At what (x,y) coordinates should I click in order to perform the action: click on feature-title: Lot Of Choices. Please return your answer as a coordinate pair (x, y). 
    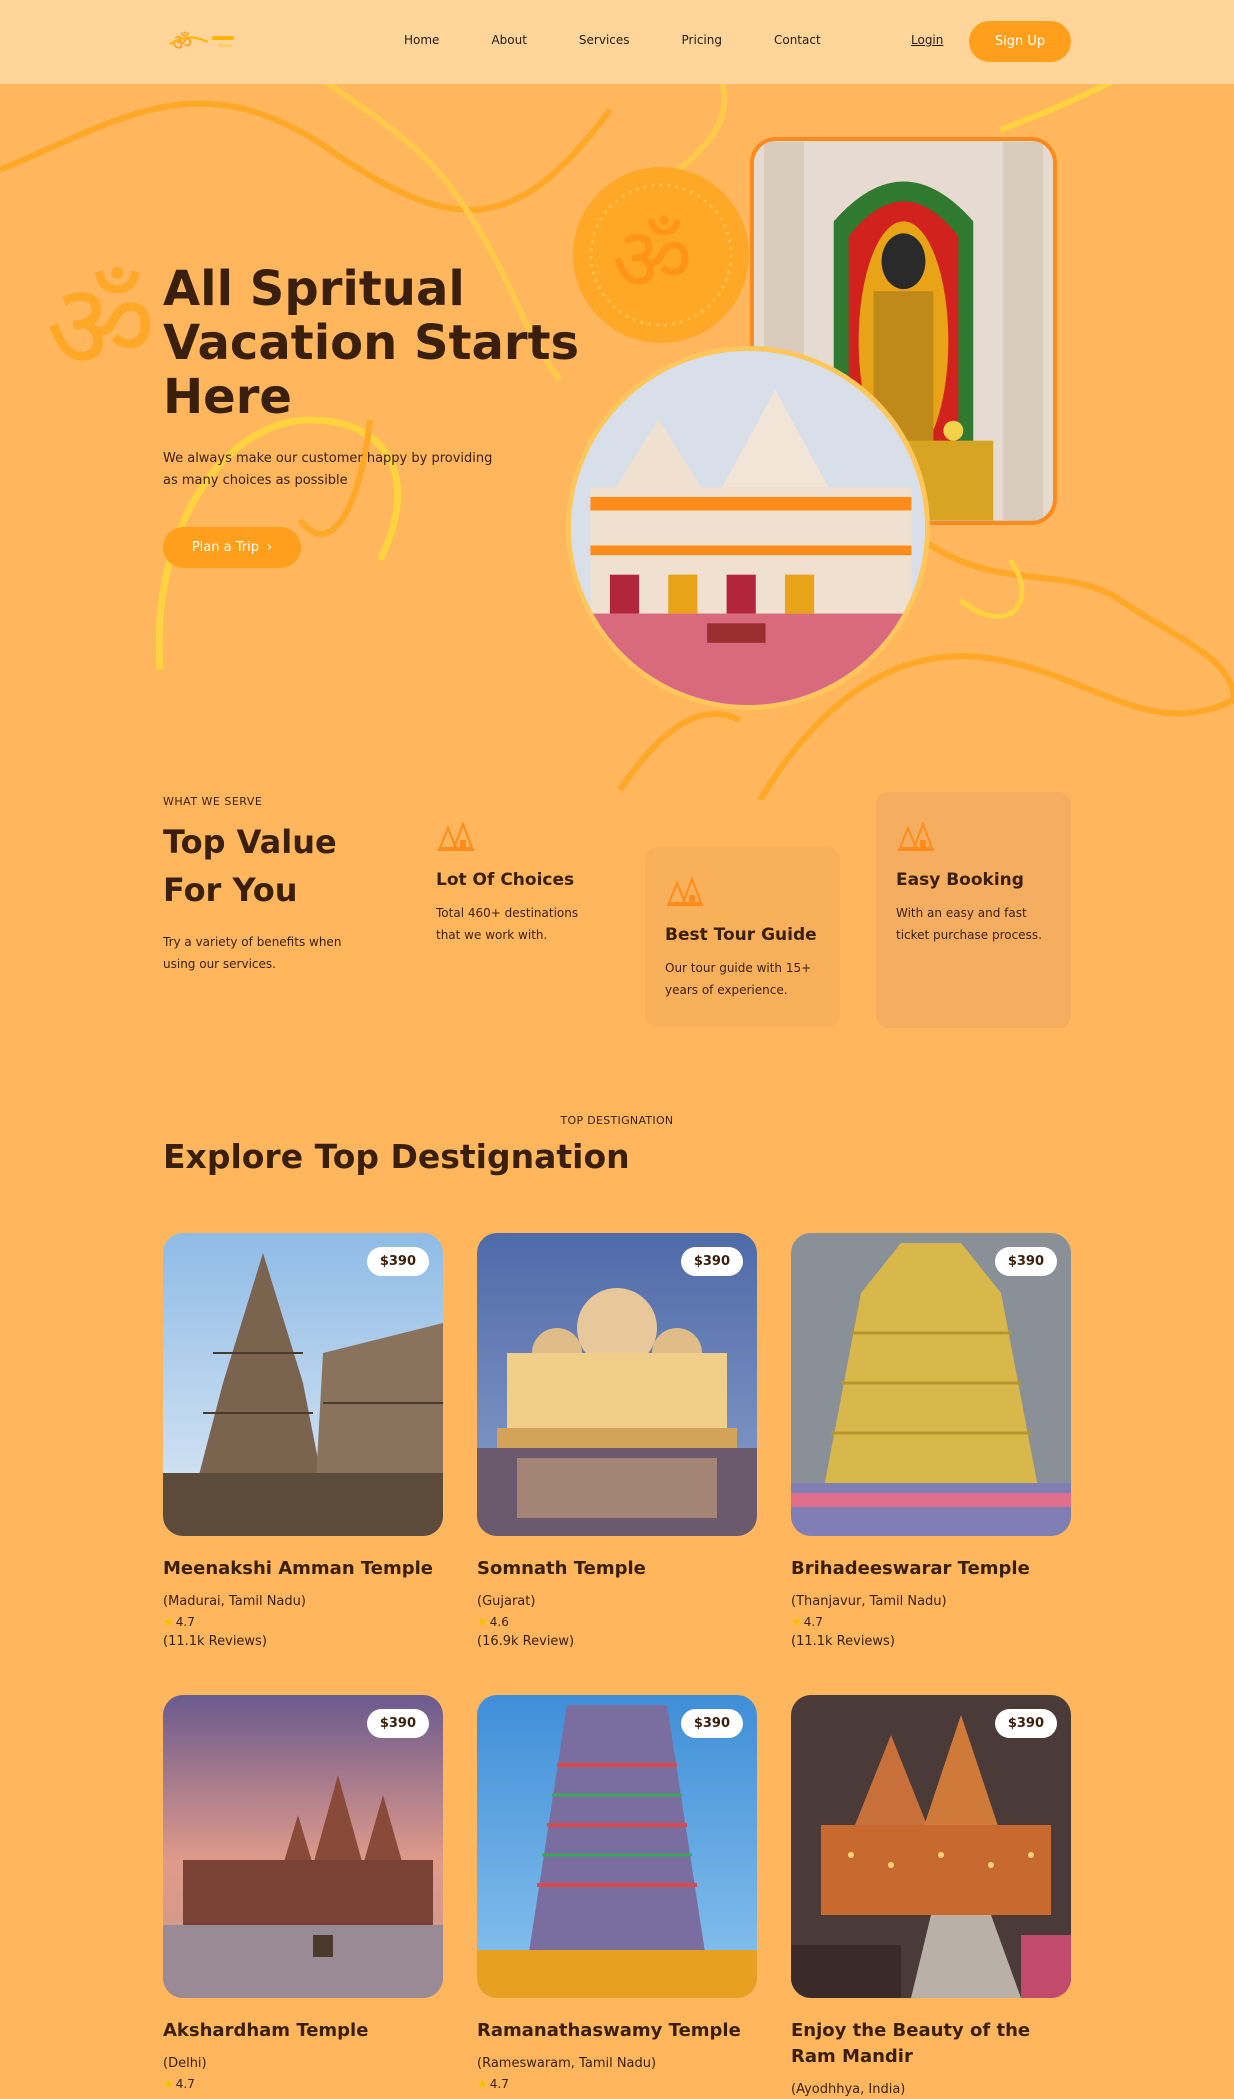
    Looking at the image, I should click on (505, 880).